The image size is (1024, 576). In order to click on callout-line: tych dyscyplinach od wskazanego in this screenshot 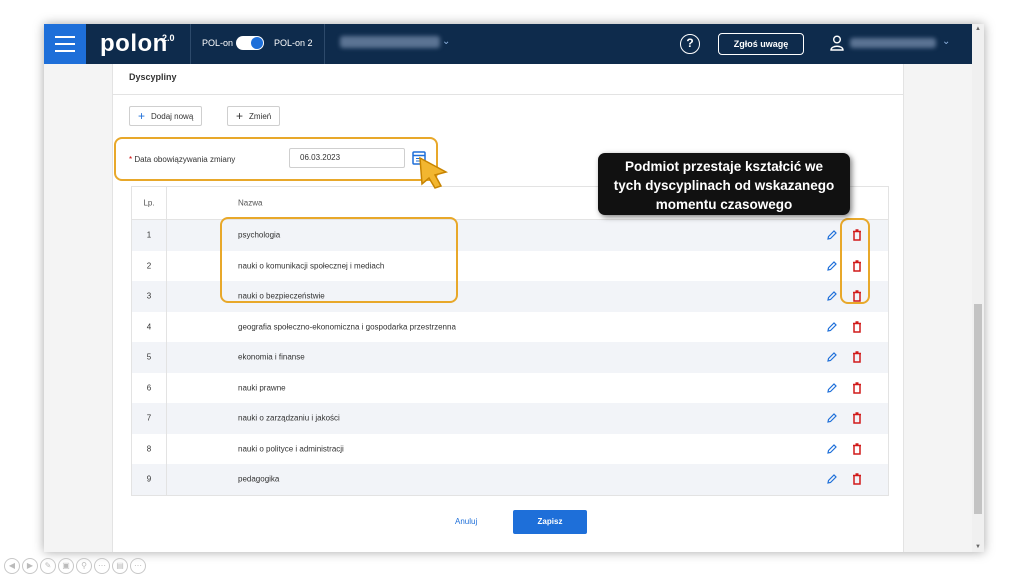, I will do `click(724, 185)`.